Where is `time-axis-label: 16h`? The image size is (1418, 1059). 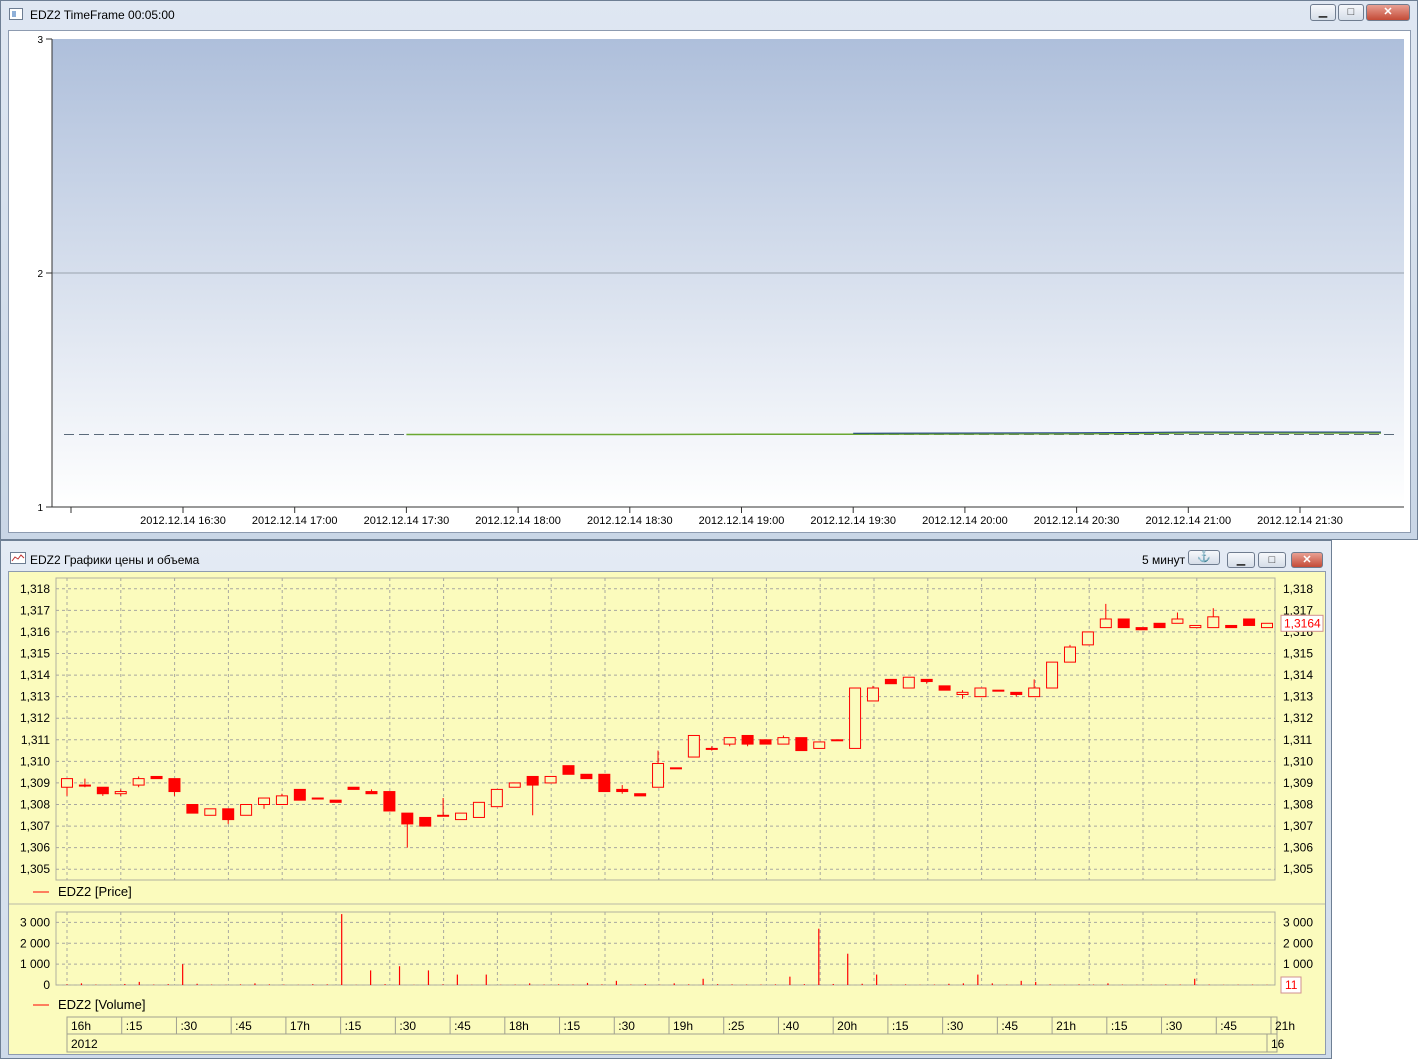 time-axis-label: 16h is located at coordinates (81, 1026).